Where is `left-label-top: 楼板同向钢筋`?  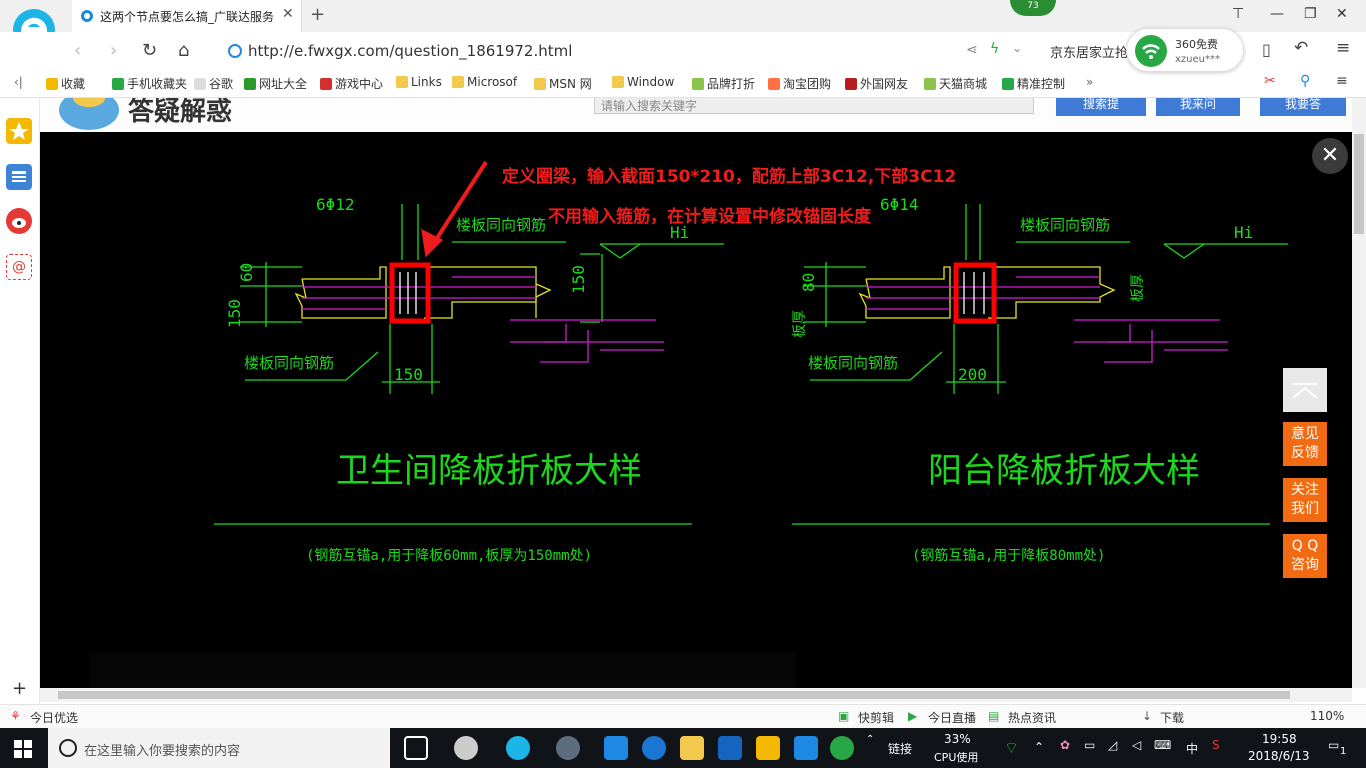
left-label-top: 楼板同向钢筋 is located at coordinates (501, 225).